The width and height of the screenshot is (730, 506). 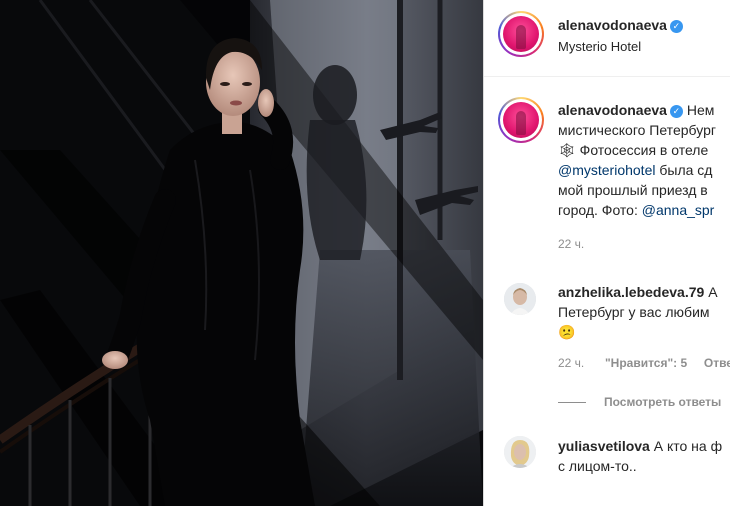 I want to click on comment-username: anzhelika.lebedeva.79, so click(x=631, y=292).